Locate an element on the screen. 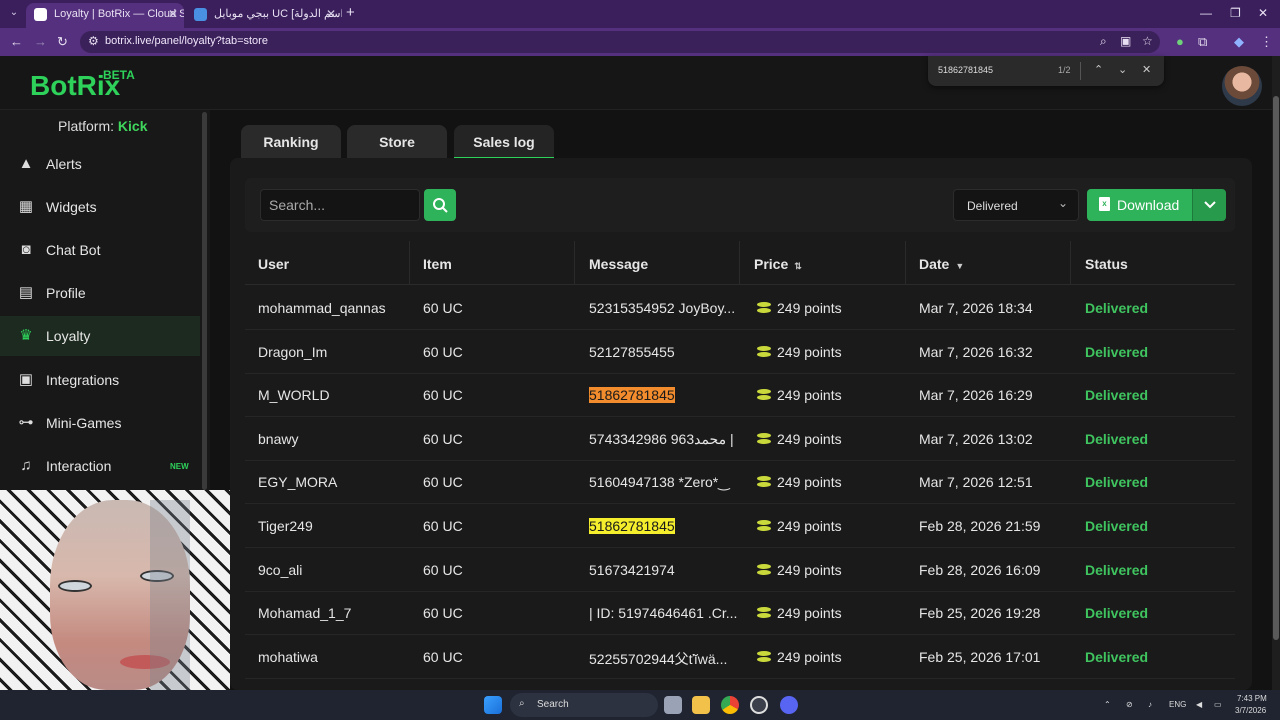 The width and height of the screenshot is (1280, 720). column-header-price: Price ⇅ is located at coordinates (778, 264).